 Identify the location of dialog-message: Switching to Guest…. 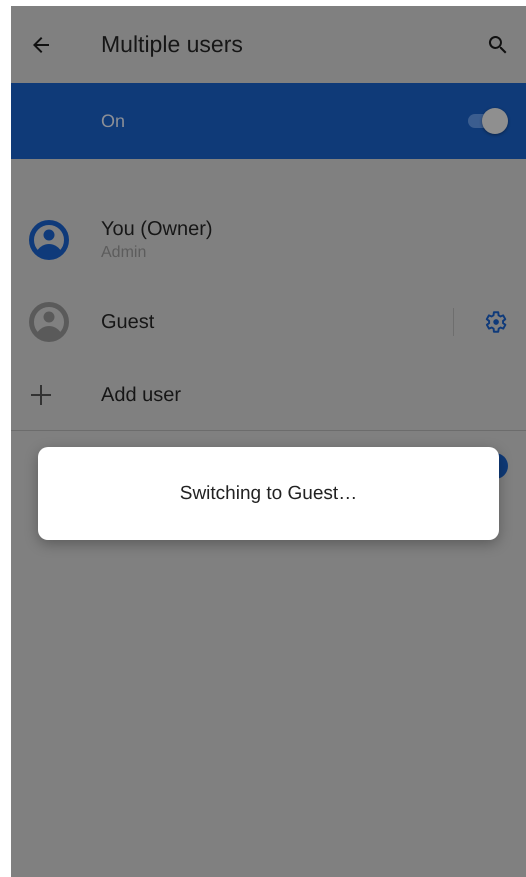
(269, 493).